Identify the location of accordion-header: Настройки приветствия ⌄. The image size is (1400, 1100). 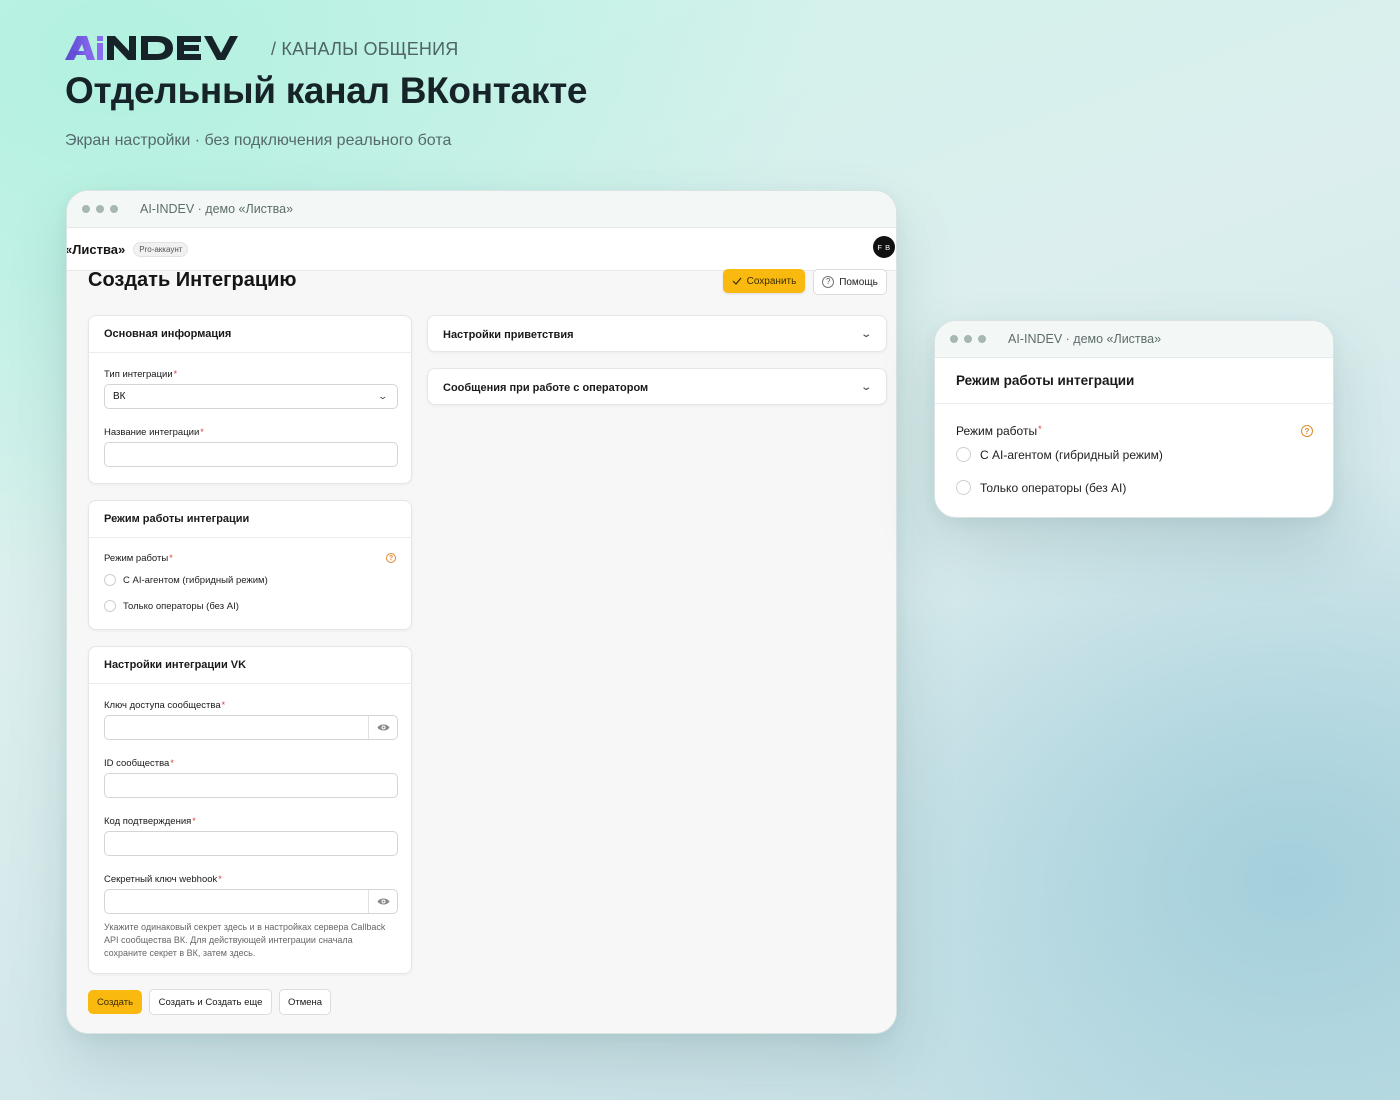
(657, 334).